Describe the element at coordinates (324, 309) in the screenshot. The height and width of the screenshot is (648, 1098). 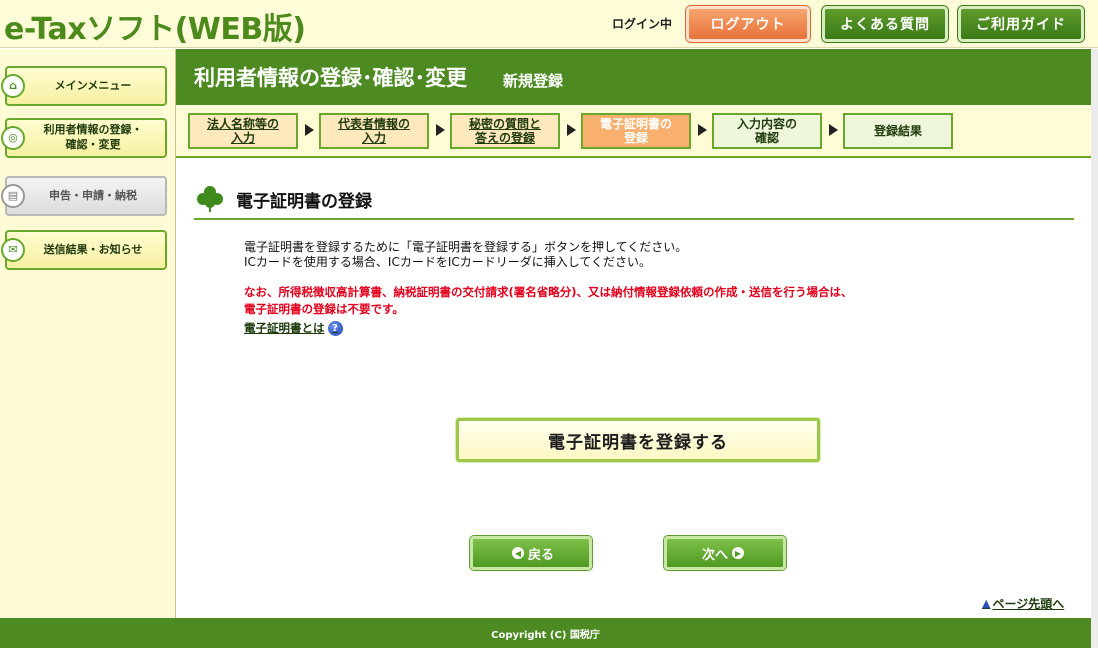
I see `note-line: 電子証明書の登録は不要です。` at that location.